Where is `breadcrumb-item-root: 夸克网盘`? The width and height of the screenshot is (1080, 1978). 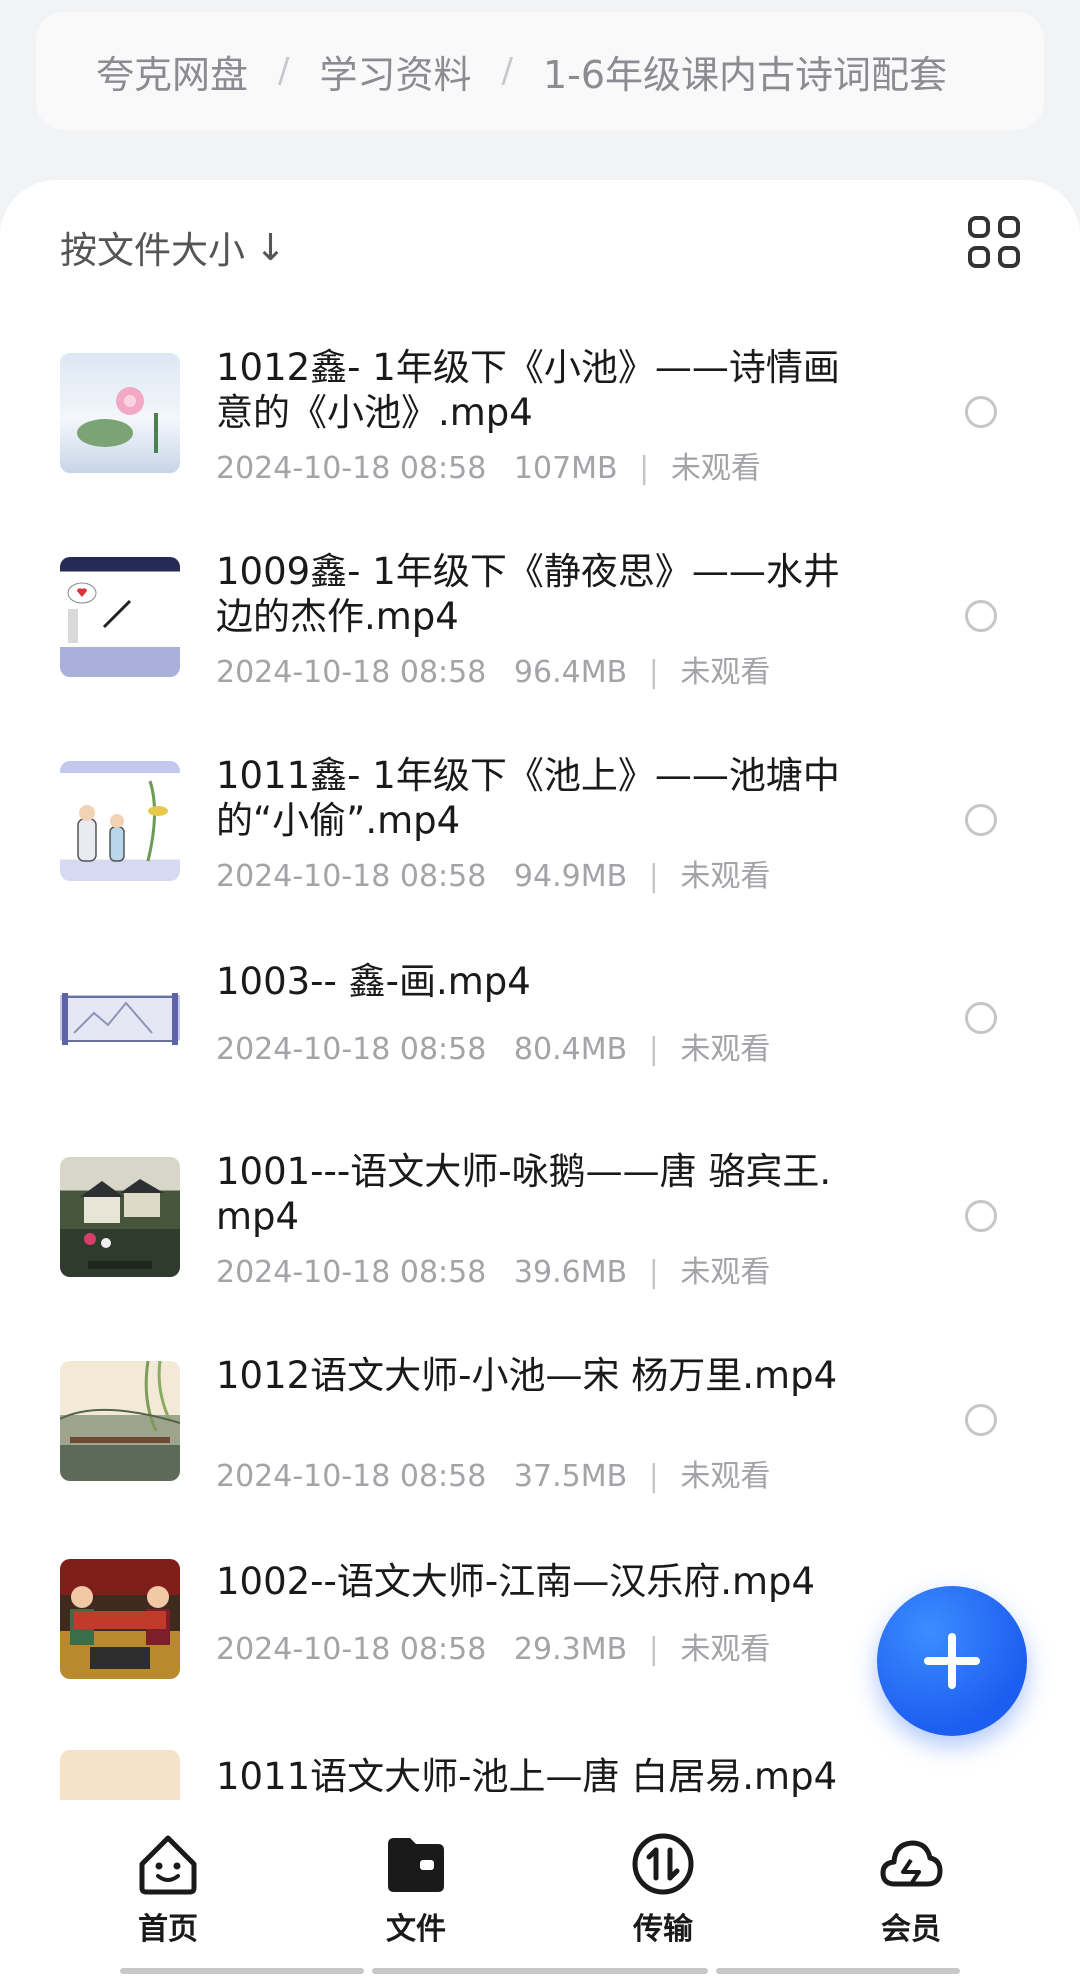
breadcrumb-item-root: 夸克网盘 is located at coordinates (172, 71).